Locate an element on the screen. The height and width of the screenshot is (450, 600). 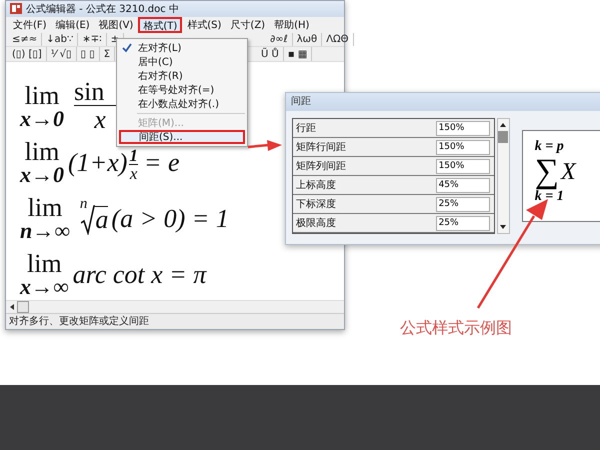
window-title: 公式编辑器 - 公式在 3210.doc 中 is located at coordinates (102, 9).